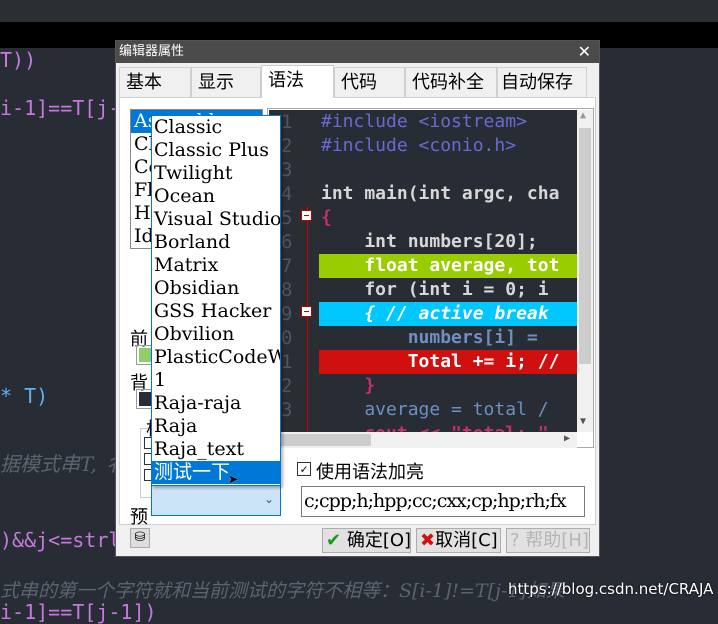  I want to click on code-line: for (int i = 0; i, so click(440, 289).